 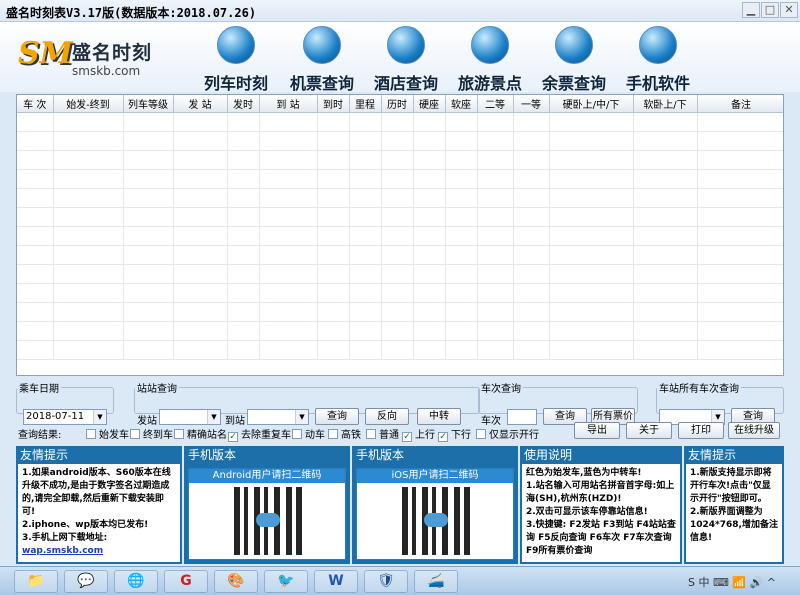 I want to click on column-header: 始发-终到, so click(x=88, y=104).